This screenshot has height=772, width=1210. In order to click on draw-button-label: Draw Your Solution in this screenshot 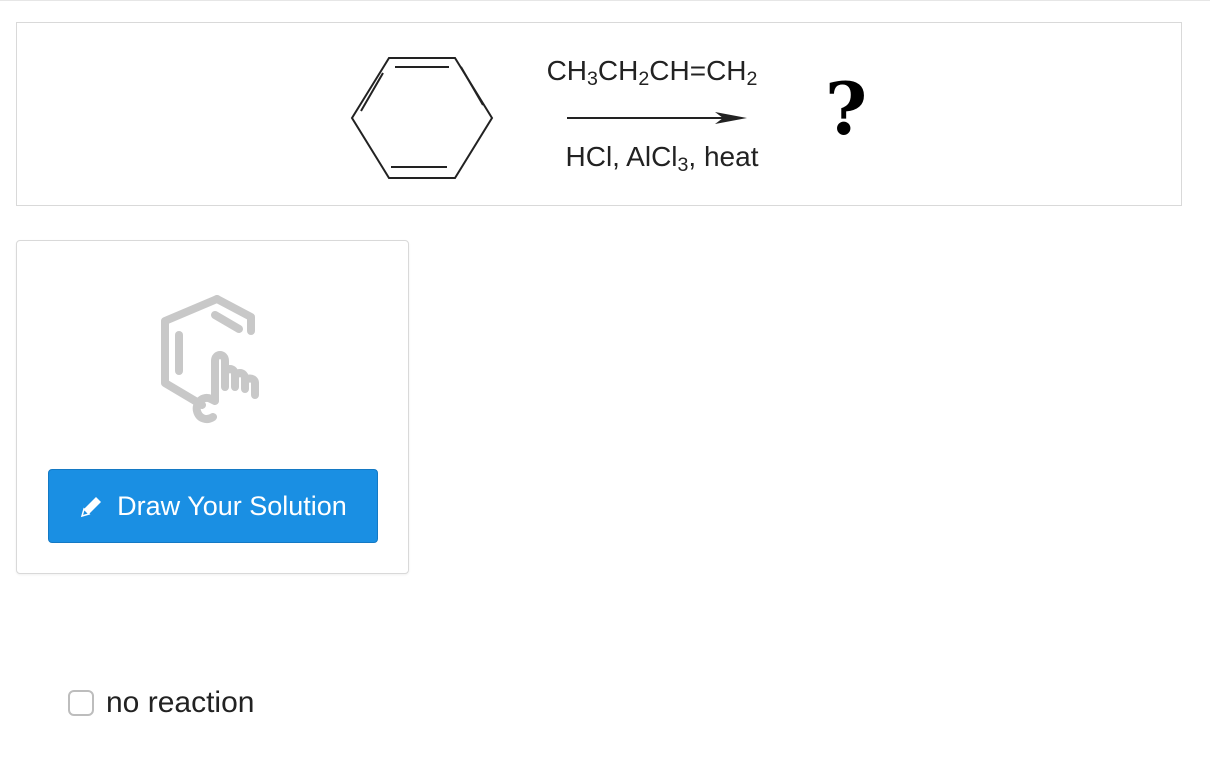, I will do `click(232, 505)`.